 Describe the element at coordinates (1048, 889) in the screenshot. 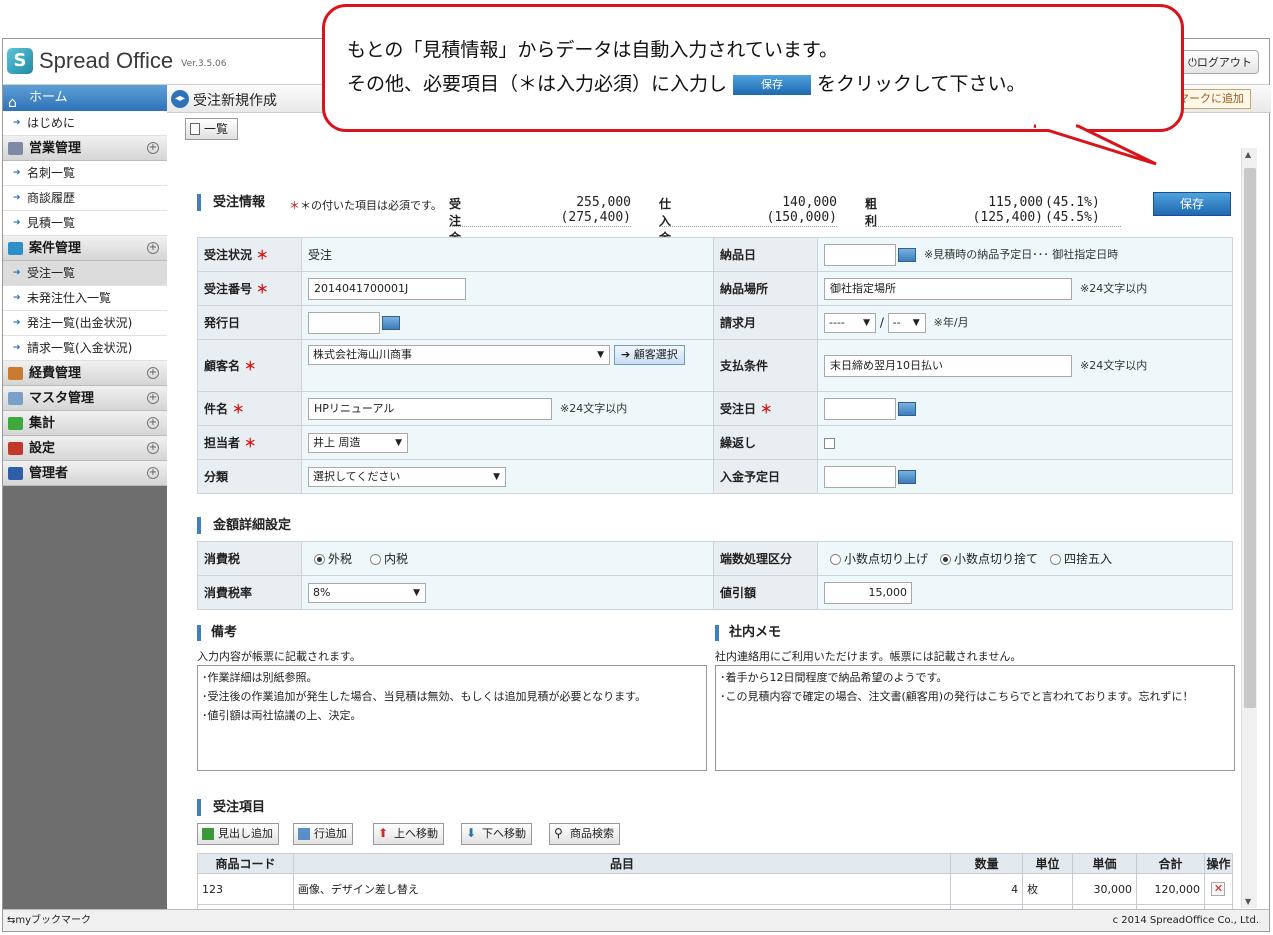

I see `cell-unit: 枚` at that location.